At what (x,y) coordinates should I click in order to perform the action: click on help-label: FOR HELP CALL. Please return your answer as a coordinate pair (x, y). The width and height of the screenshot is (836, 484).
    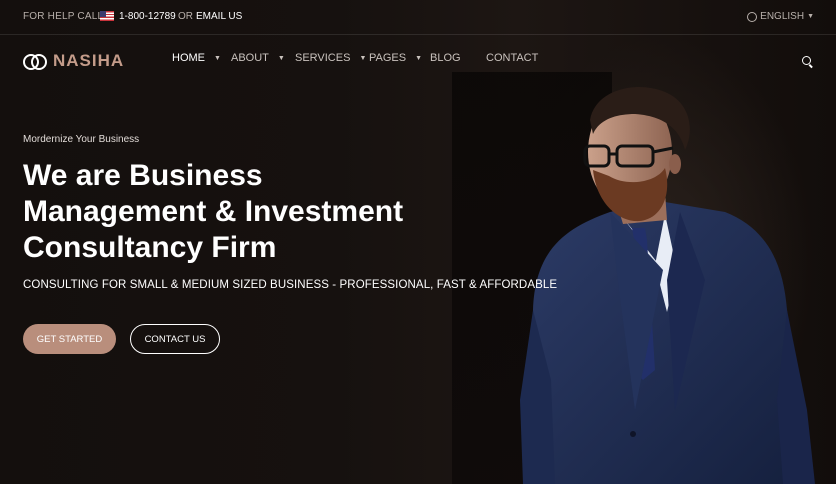
    Looking at the image, I should click on (63, 16).